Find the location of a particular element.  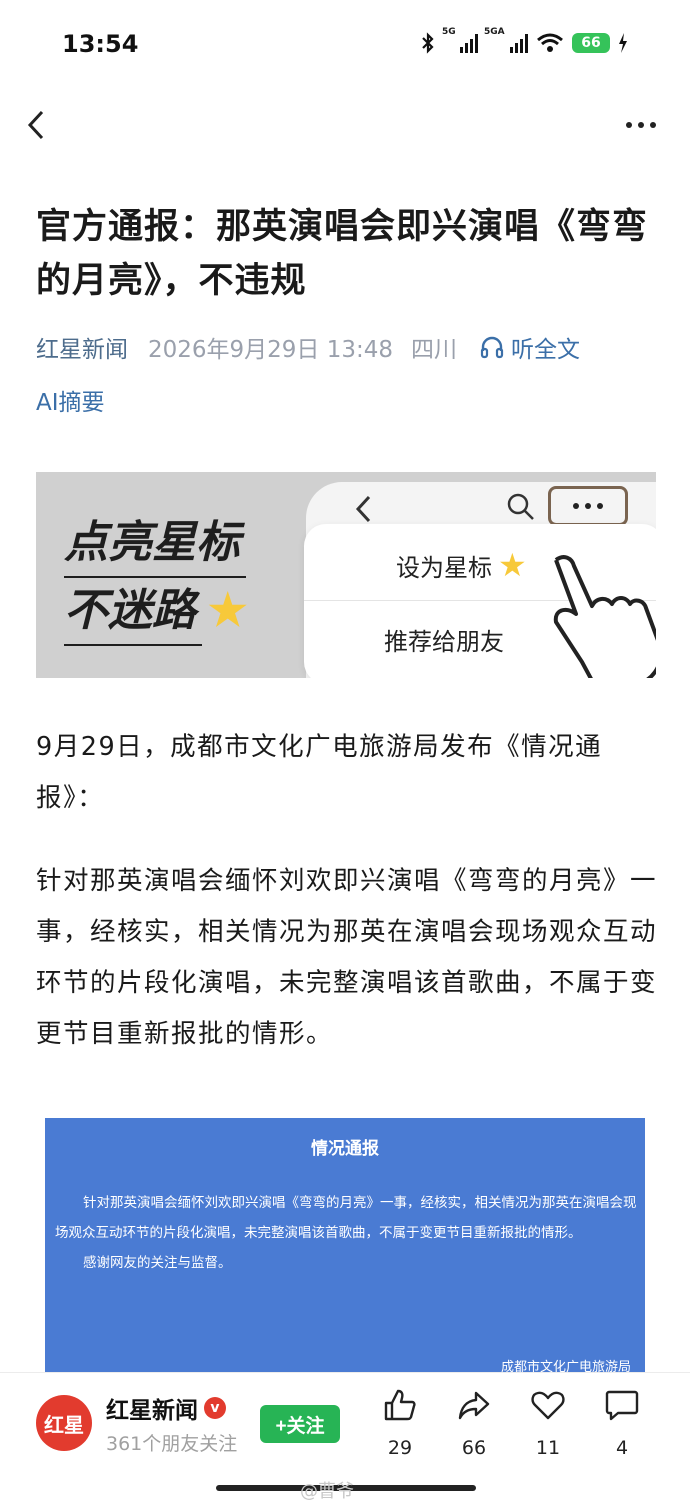

article-location: 四川 is located at coordinates (434, 350).